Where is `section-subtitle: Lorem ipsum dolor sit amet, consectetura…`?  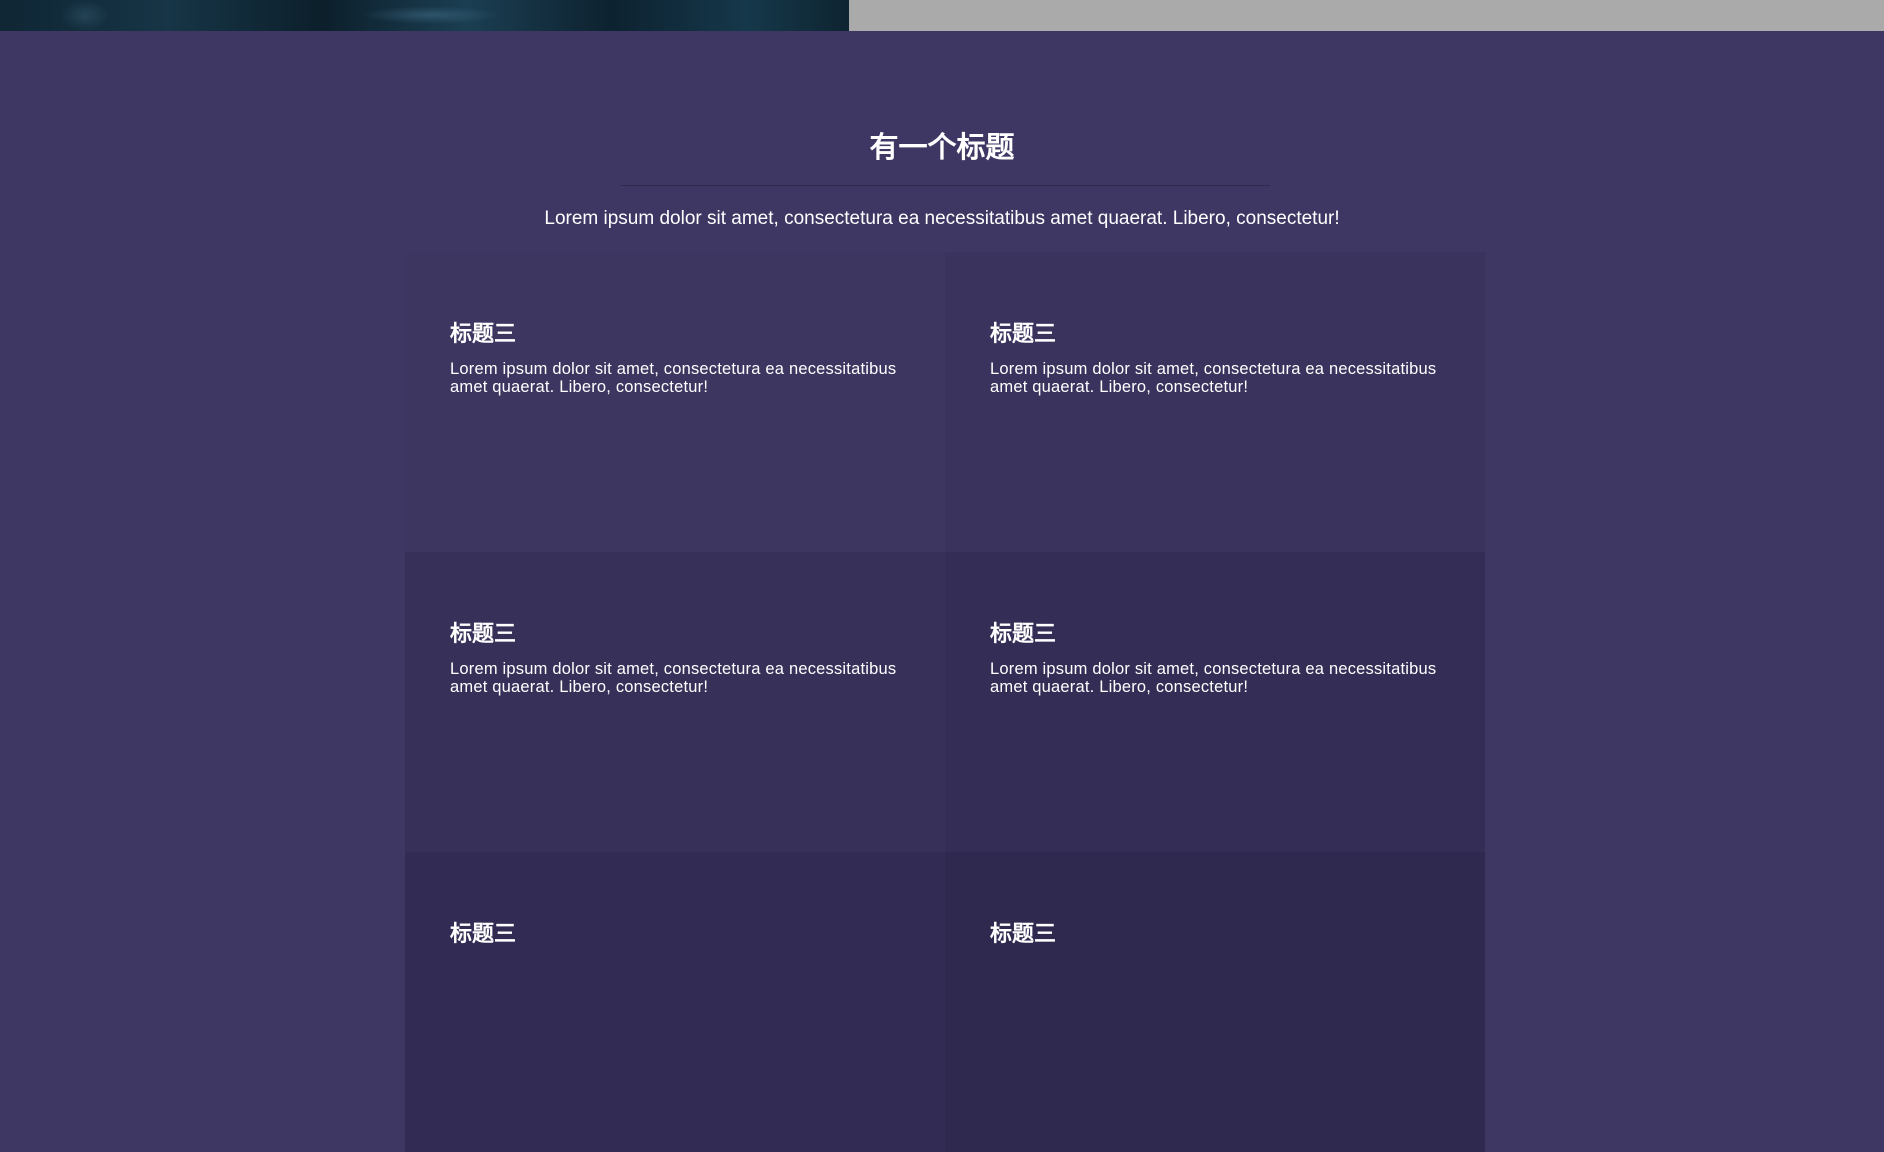
section-subtitle: Lorem ipsum dolor sit amet, consectetura… is located at coordinates (942, 218).